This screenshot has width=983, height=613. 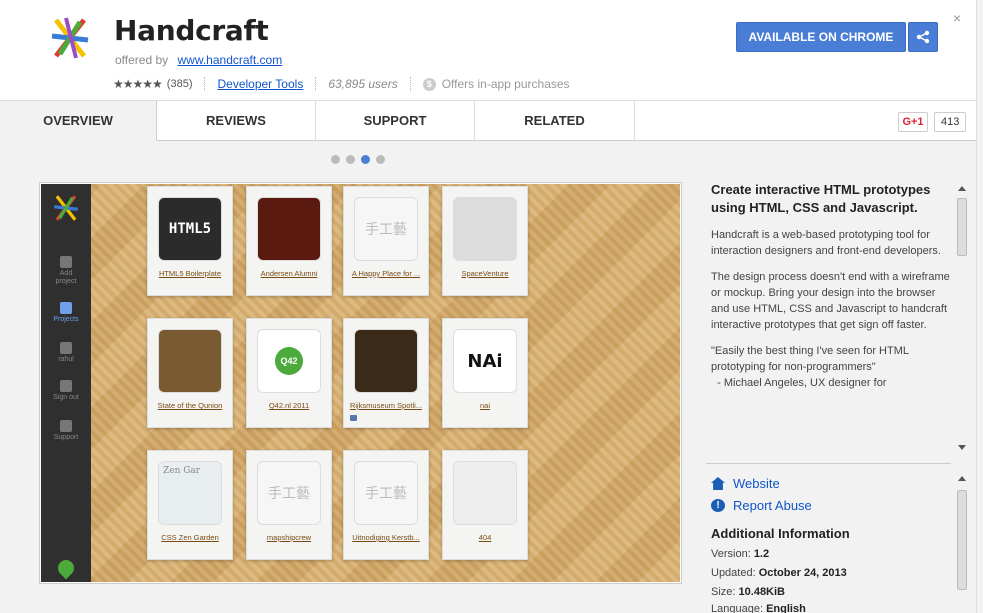 I want to click on tab-overview: OVERVIEW, so click(x=78, y=121).